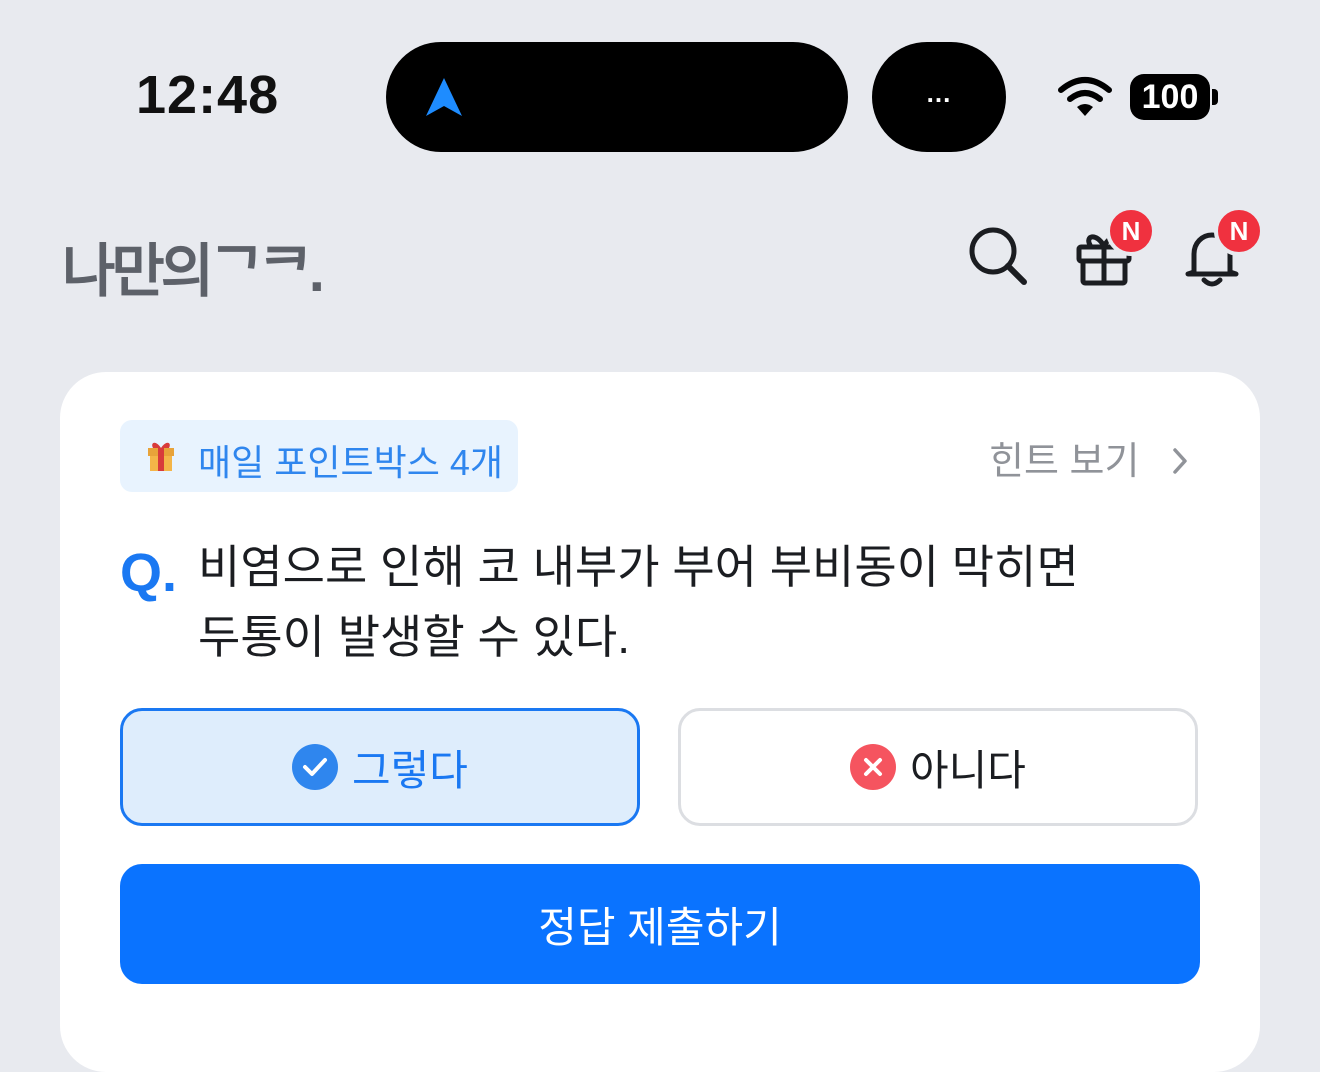 The width and height of the screenshot is (1320, 1072). What do you see at coordinates (1131, 231) in the screenshot?
I see `gift-new-badge: N` at bounding box center [1131, 231].